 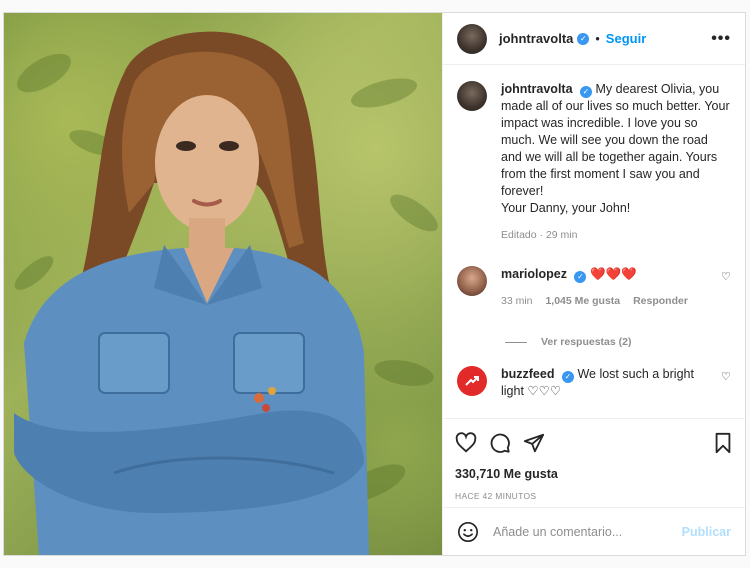 What do you see at coordinates (472, 38) in the screenshot?
I see `author-avatar` at bounding box center [472, 38].